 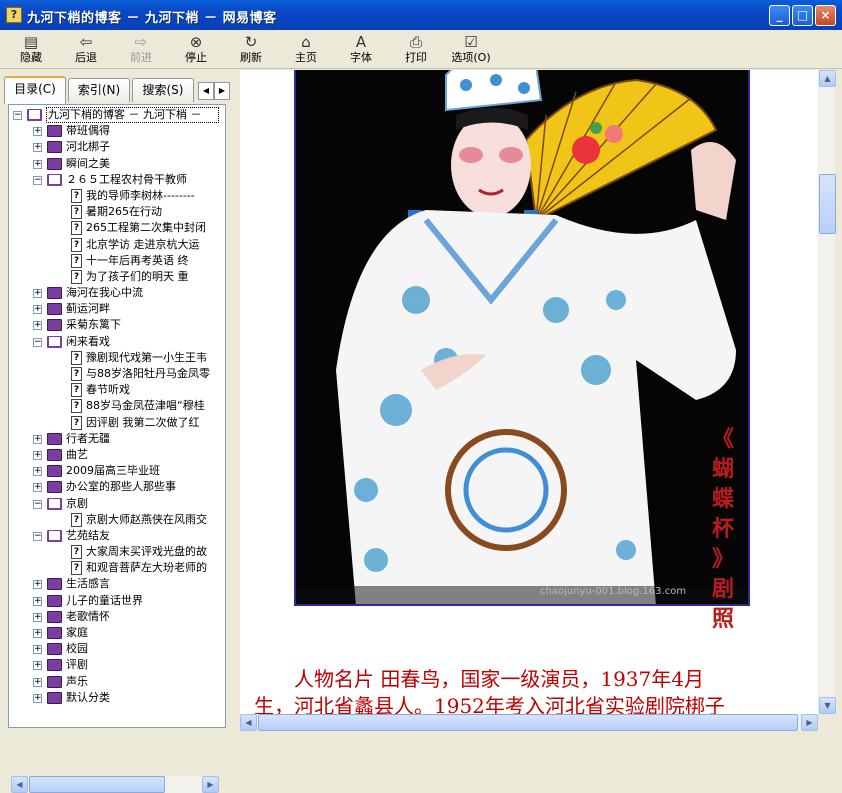 I want to click on tree-folder-item: + 蓟运河畔, so click(x=114, y=309).